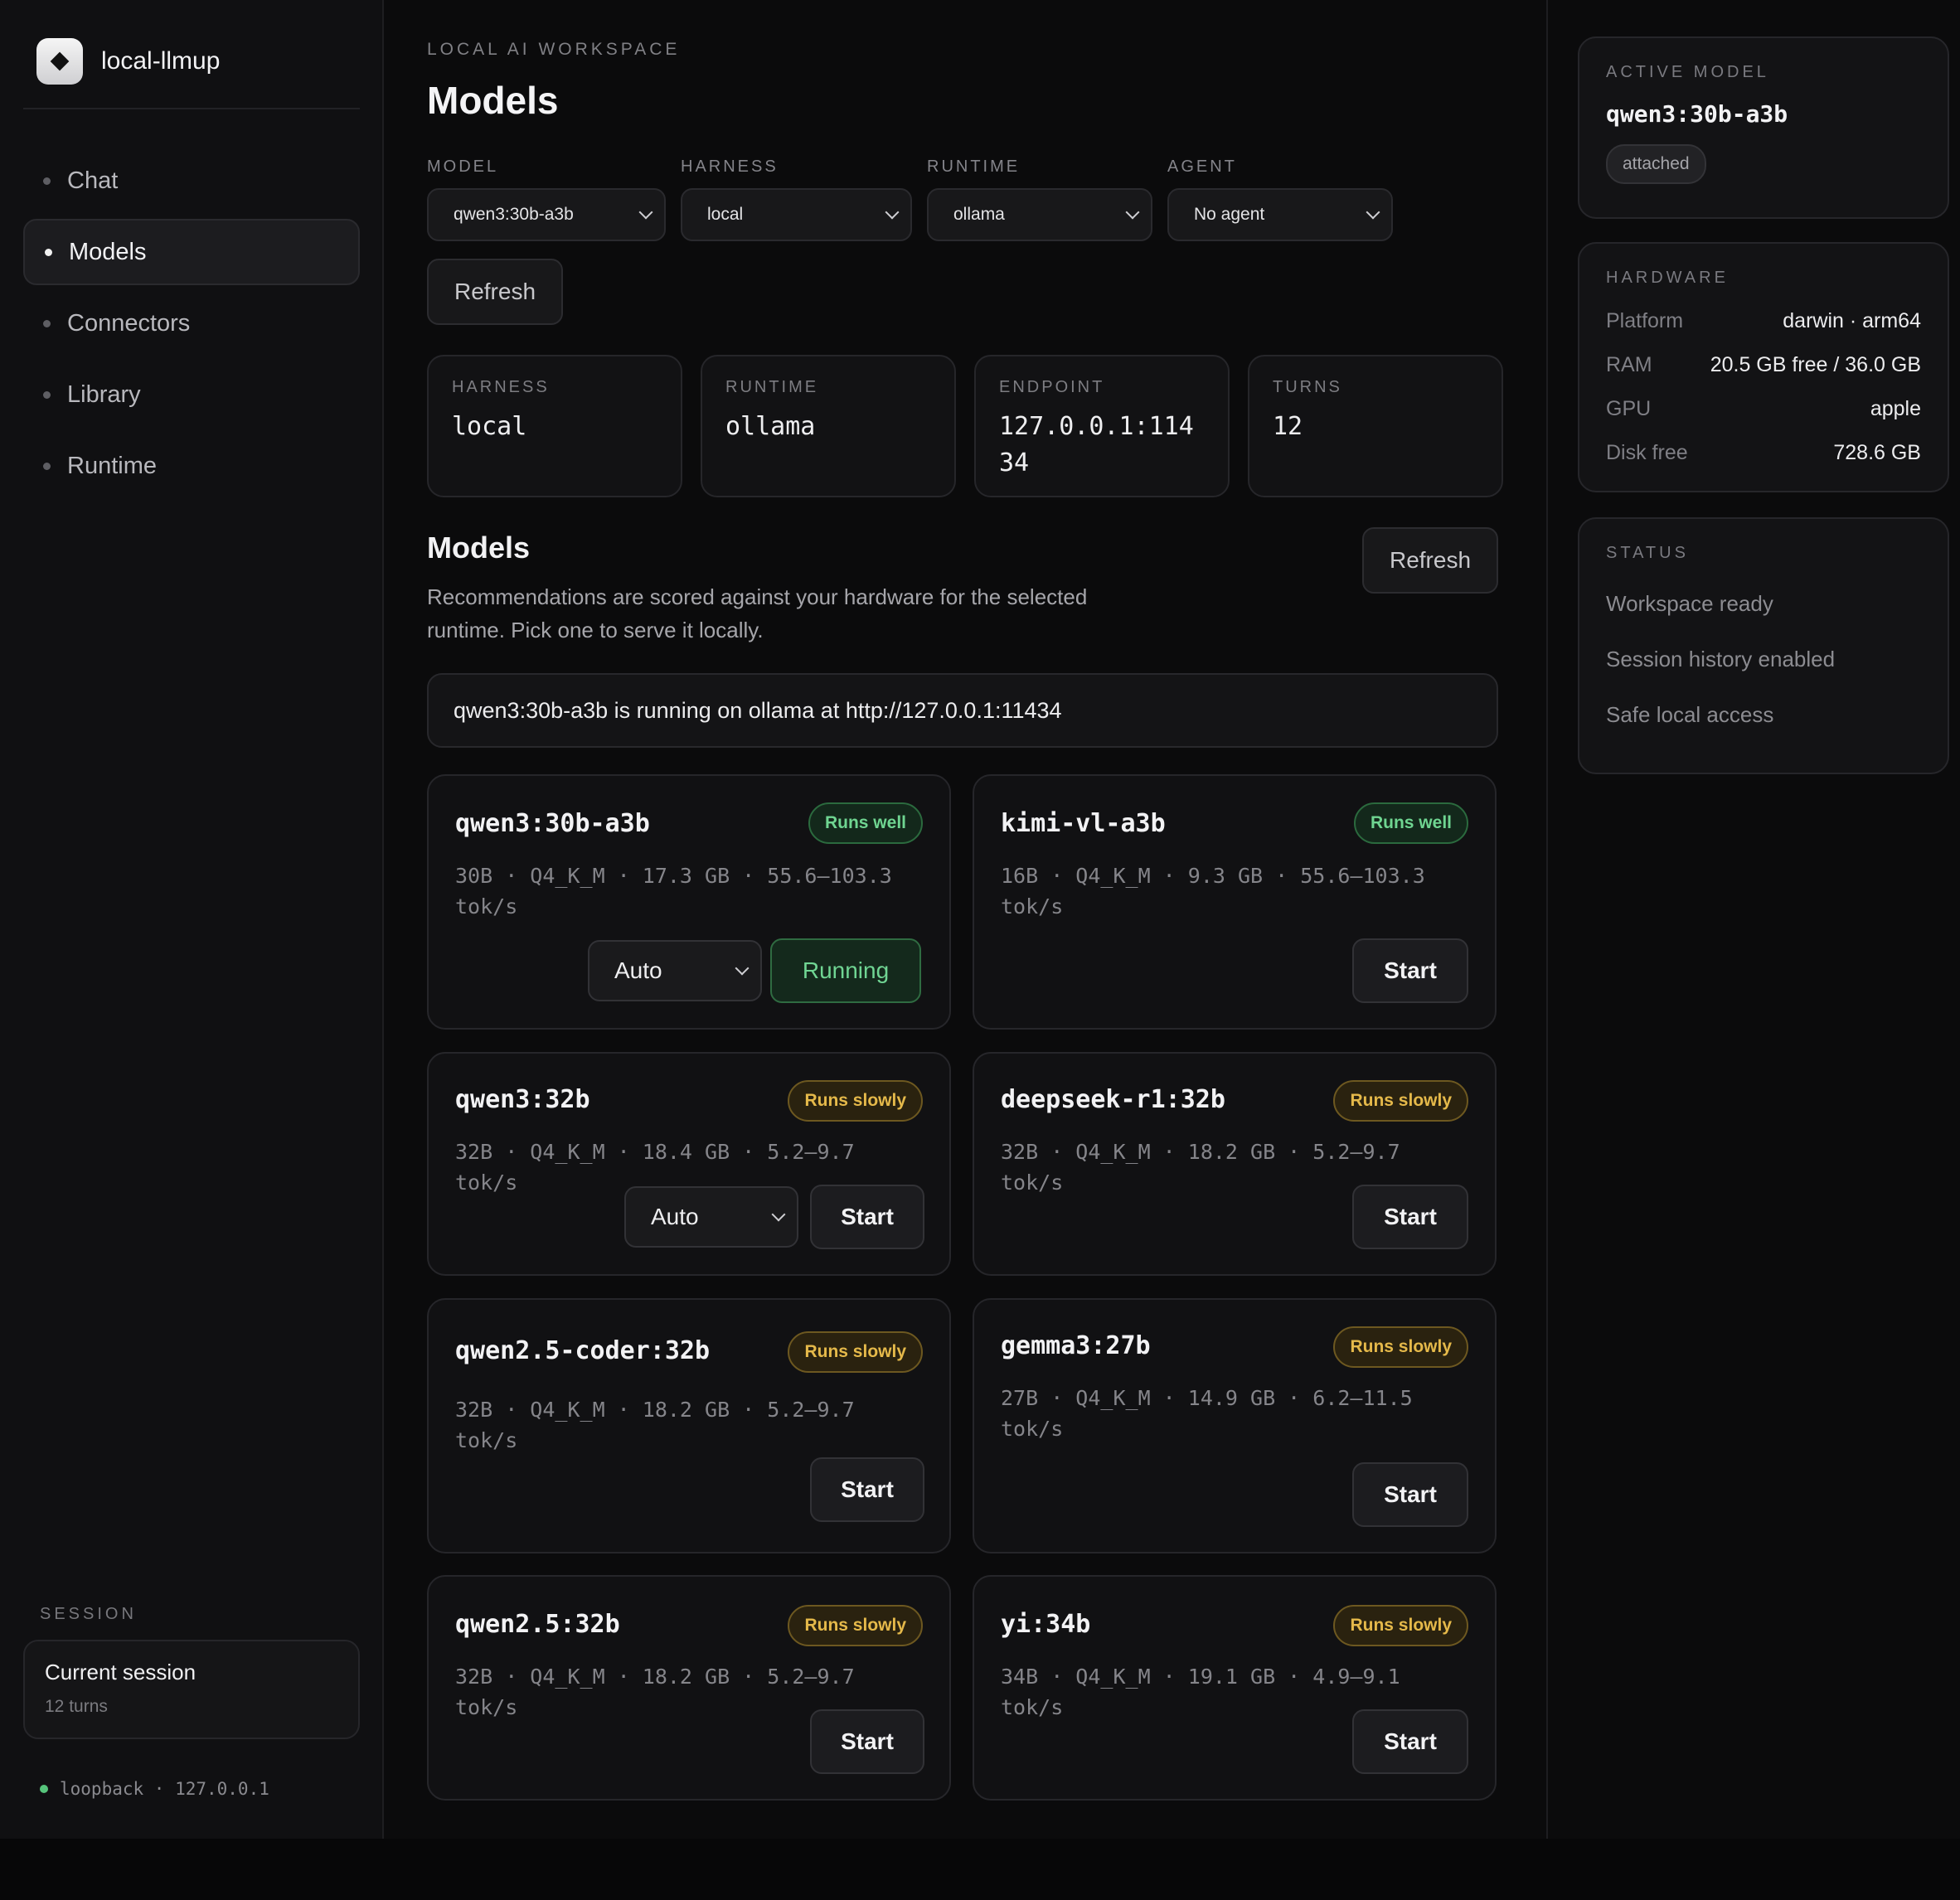 This screenshot has height=1900, width=1960. What do you see at coordinates (1096, 444) in the screenshot?
I see `stat-value: 127.0.0.1:11434` at bounding box center [1096, 444].